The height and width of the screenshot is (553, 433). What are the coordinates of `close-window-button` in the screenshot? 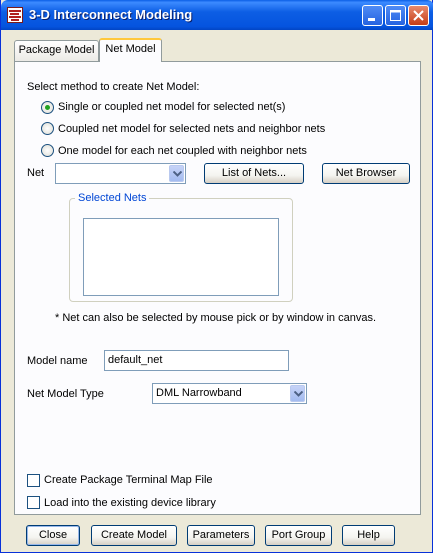 It's located at (418, 15).